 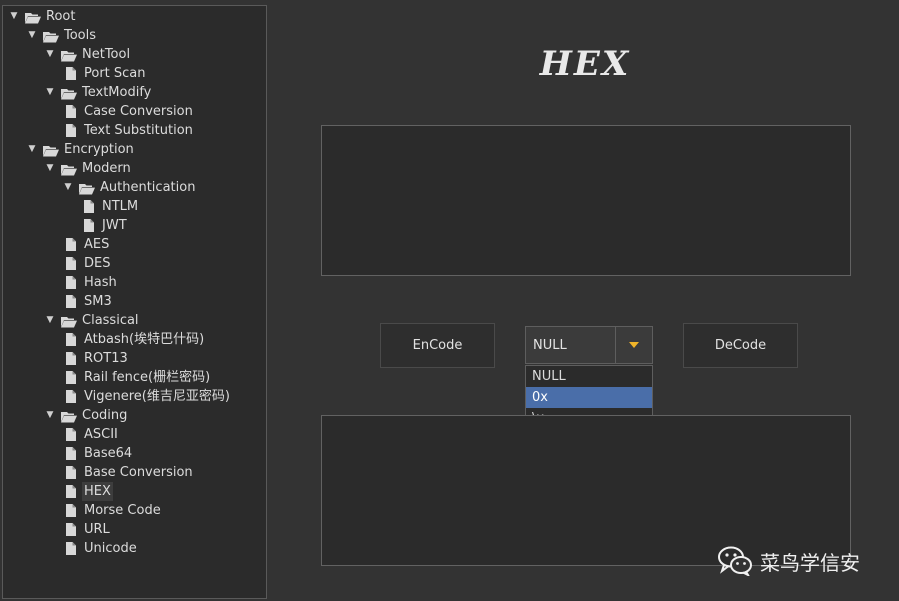 I want to click on combobox-value: NULL, so click(x=550, y=345).